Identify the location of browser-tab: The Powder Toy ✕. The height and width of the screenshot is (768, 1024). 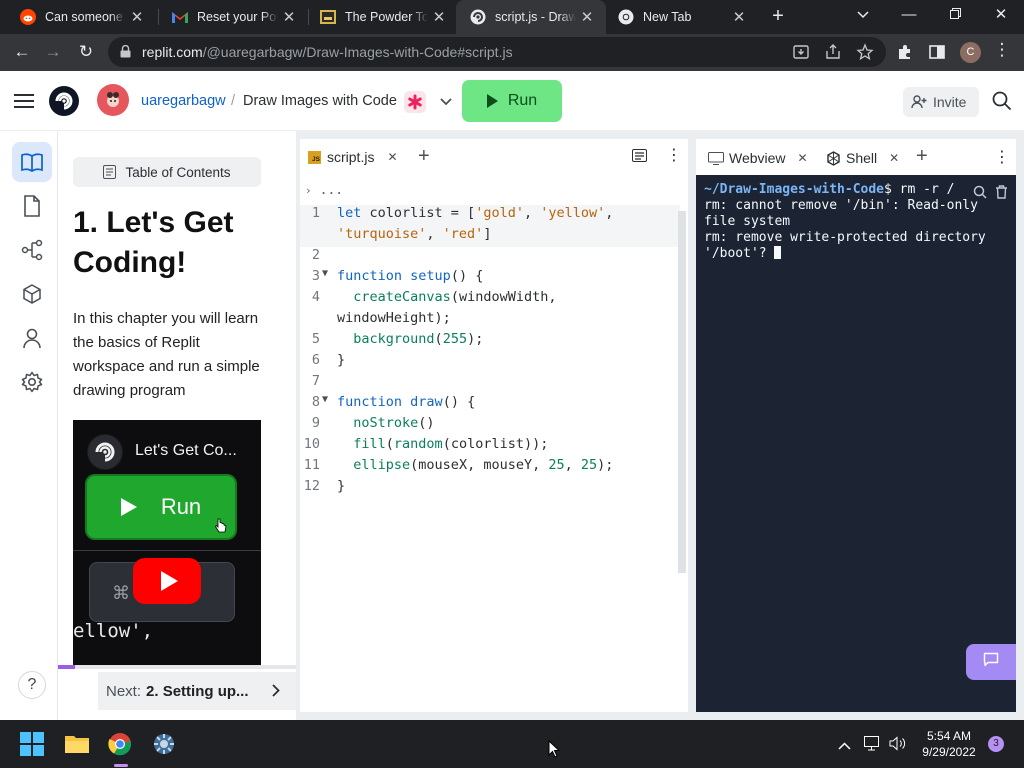
(382, 17).